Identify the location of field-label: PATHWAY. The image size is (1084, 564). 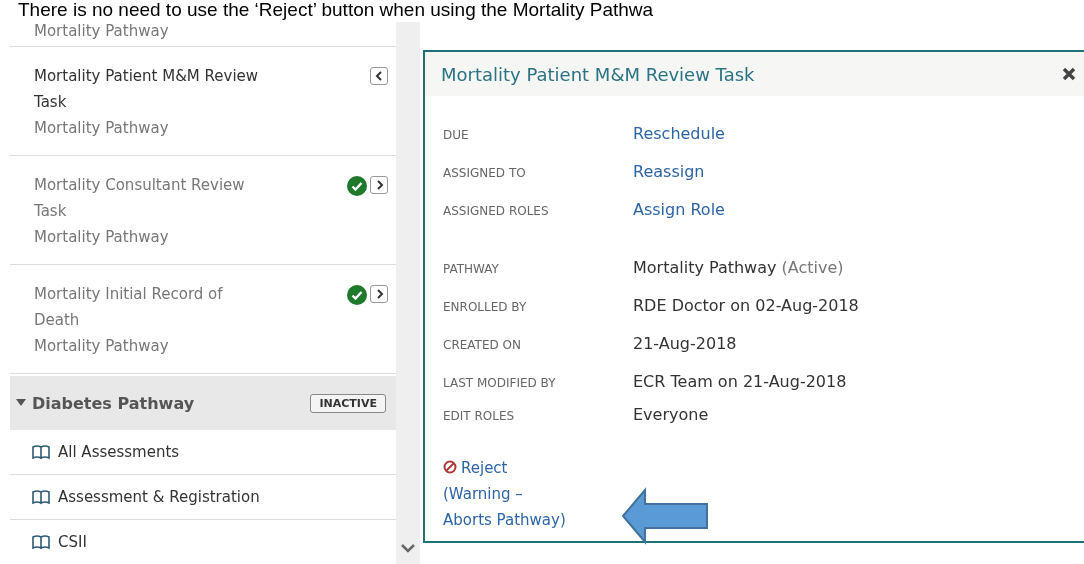
(471, 269).